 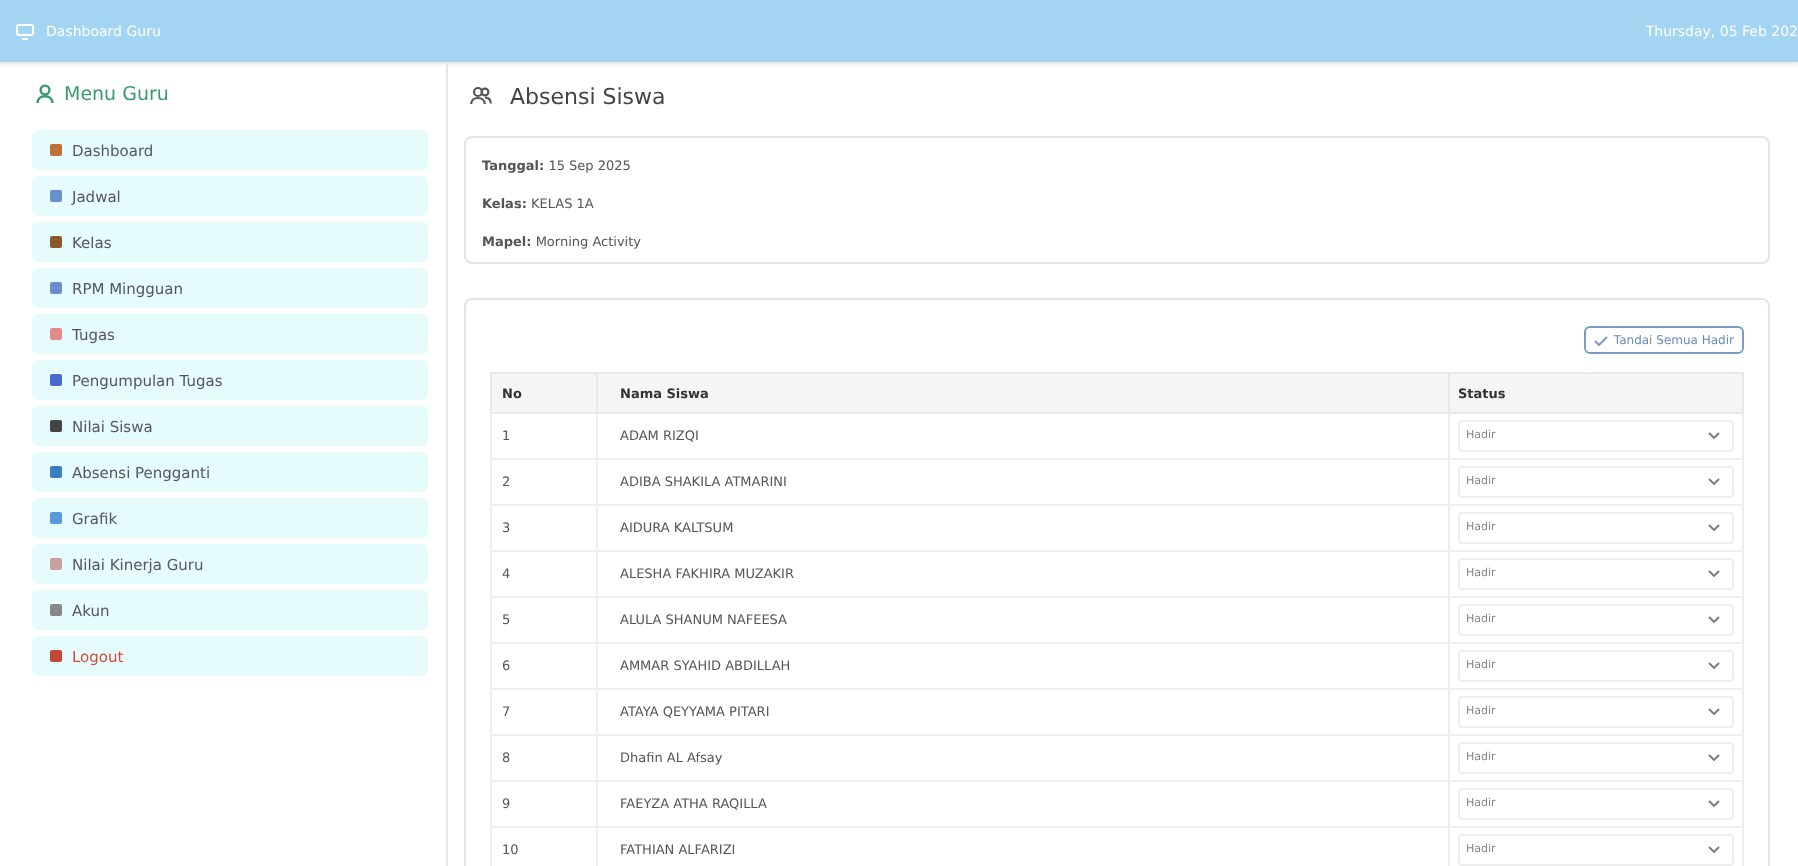 What do you see at coordinates (116, 94) in the screenshot?
I see `sidebar-title: Menu Guru` at bounding box center [116, 94].